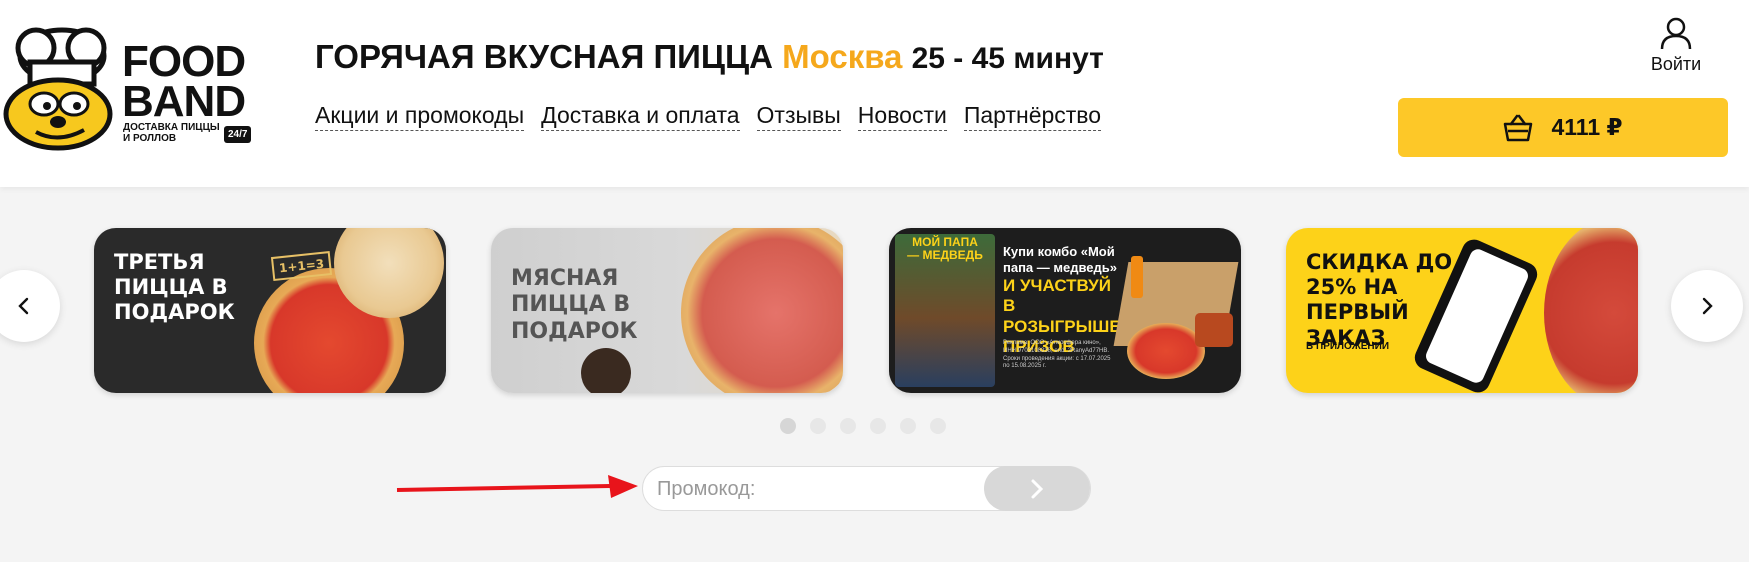 The height and width of the screenshot is (562, 1749). I want to click on logo-wordmark-band: BAND, so click(184, 101).